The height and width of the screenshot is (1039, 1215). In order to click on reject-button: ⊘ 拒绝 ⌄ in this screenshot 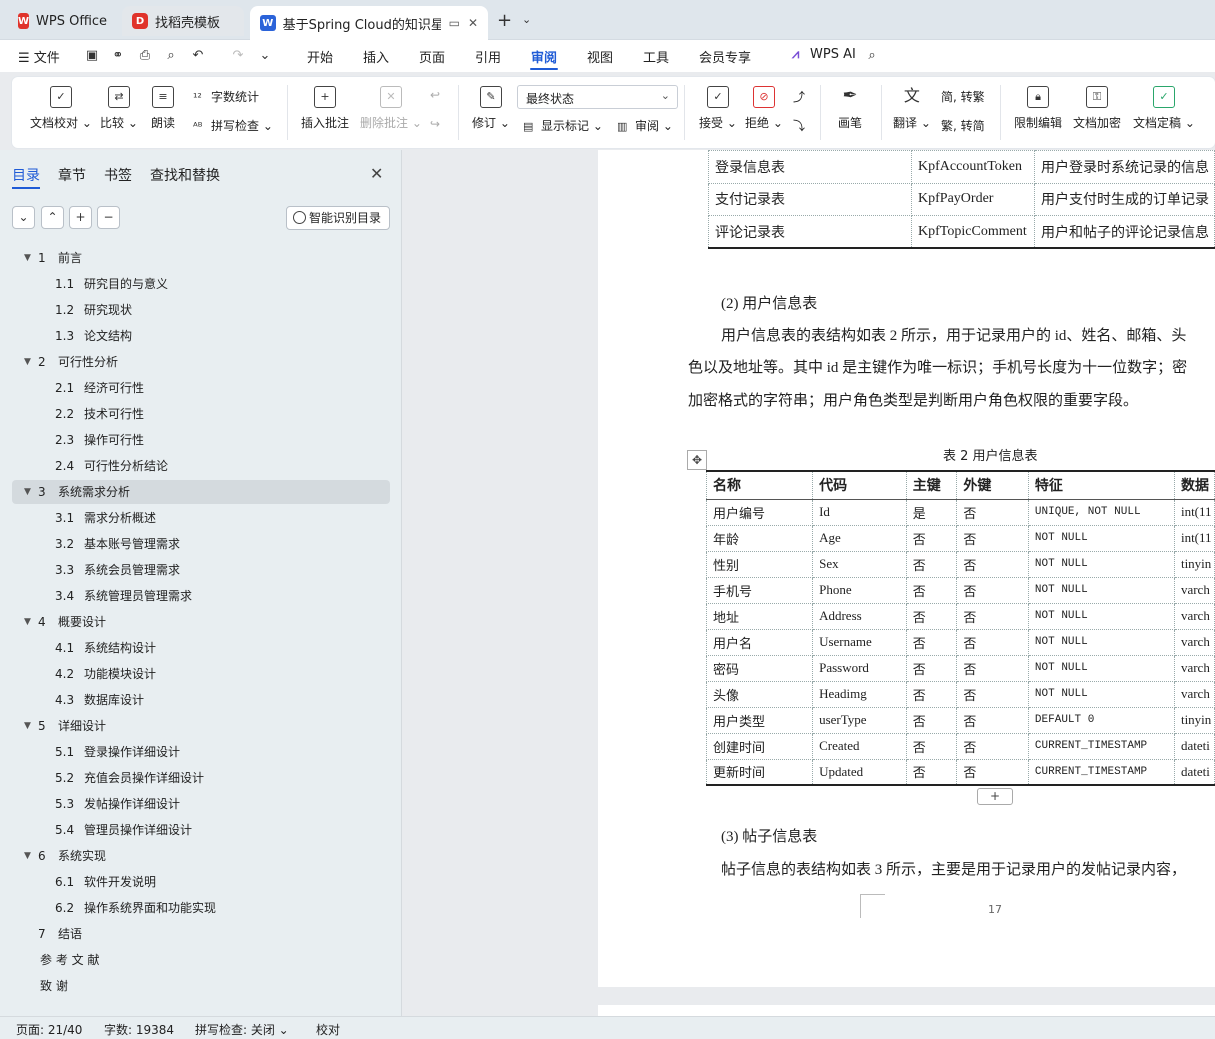, I will do `click(764, 108)`.